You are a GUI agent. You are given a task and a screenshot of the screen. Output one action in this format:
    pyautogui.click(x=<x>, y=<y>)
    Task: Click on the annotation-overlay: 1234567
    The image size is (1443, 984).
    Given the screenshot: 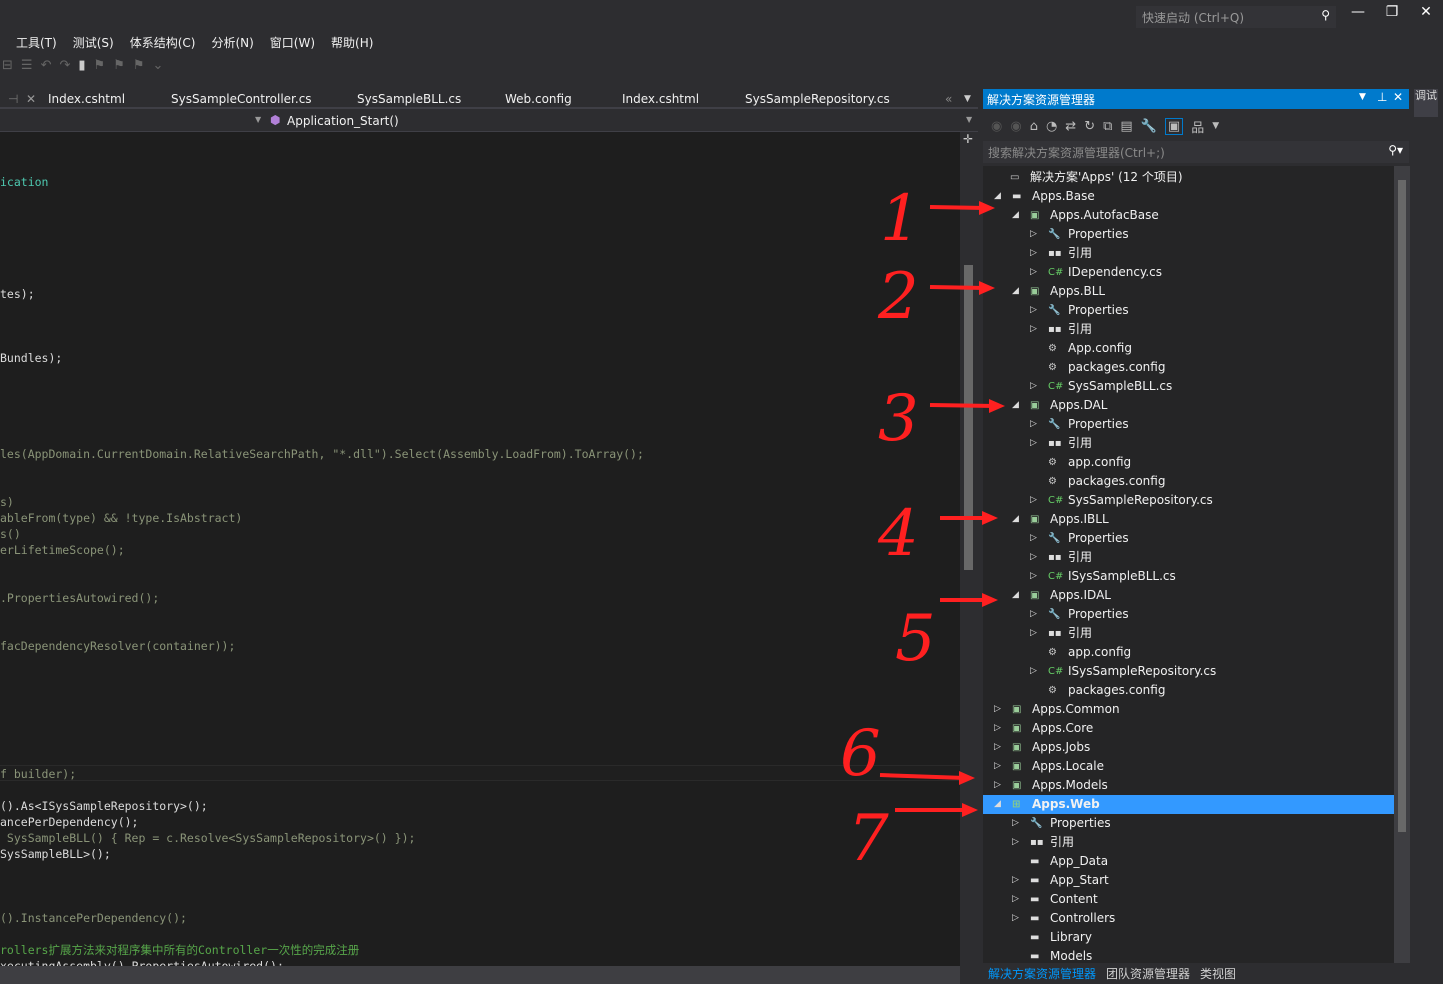 What is the action you would take?
    pyautogui.click(x=922, y=529)
    